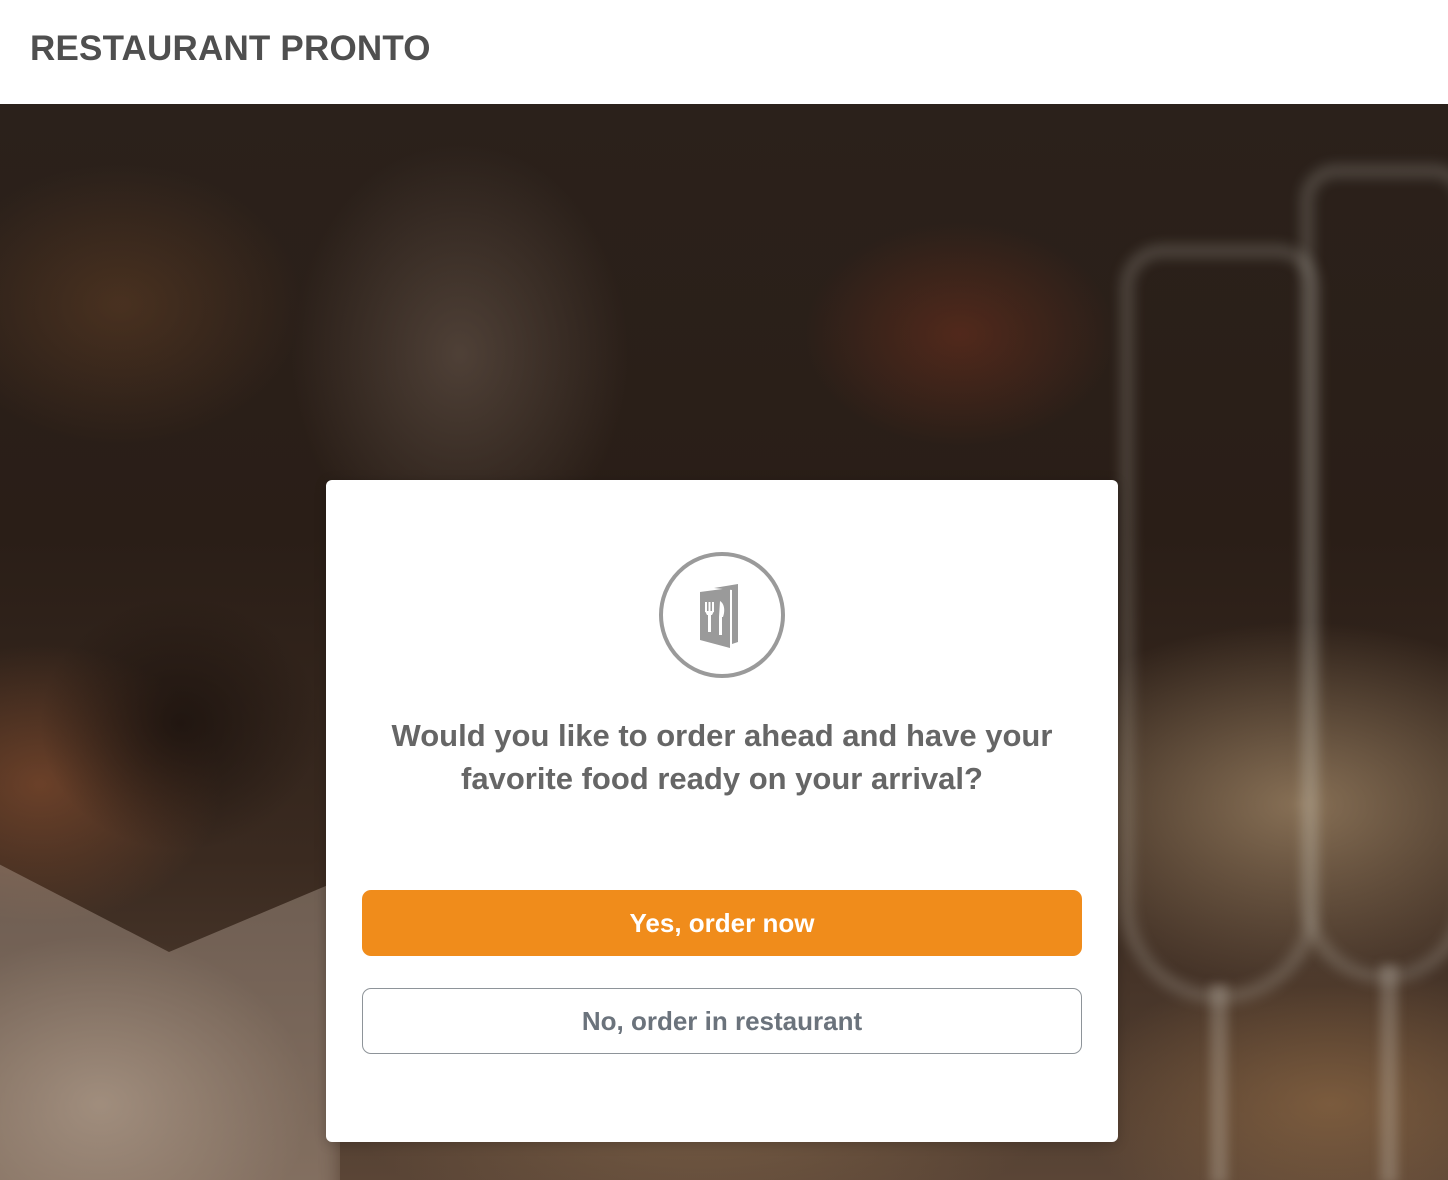 Image resolution: width=1448 pixels, height=1180 pixels. I want to click on menu-fork-knife-icon, so click(719, 616).